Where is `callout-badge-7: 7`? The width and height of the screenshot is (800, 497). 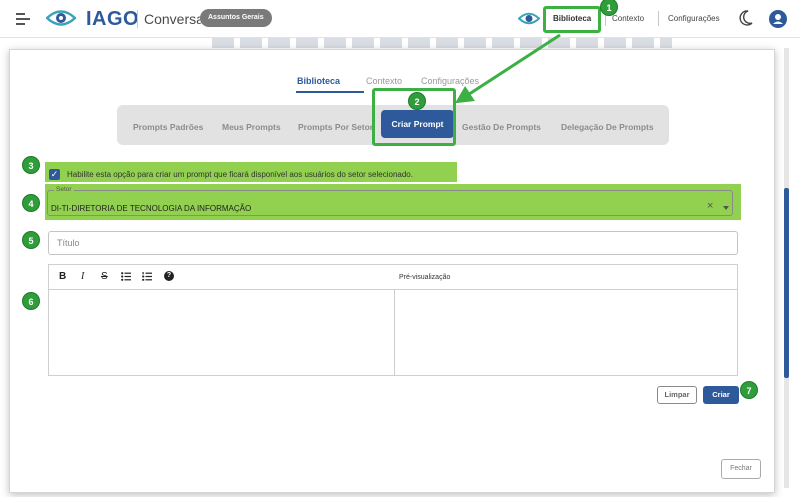 callout-badge-7: 7 is located at coordinates (749, 390).